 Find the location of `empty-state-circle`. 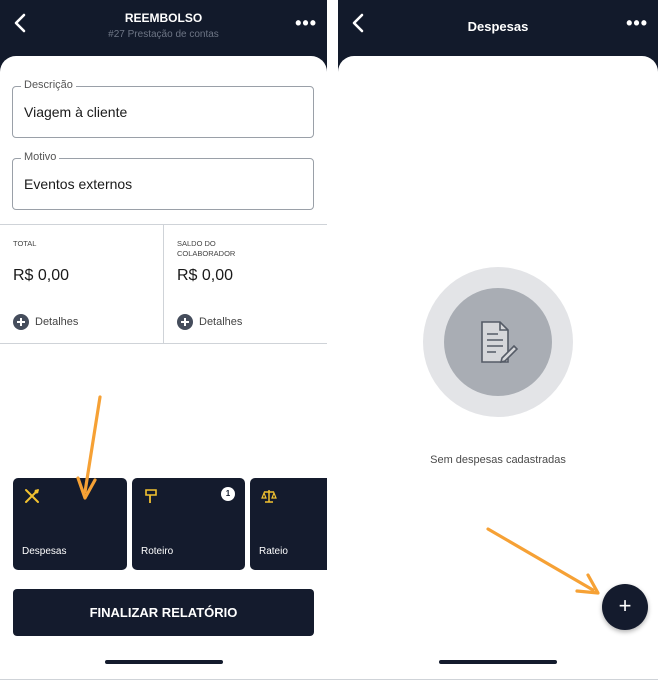

empty-state-circle is located at coordinates (498, 342).